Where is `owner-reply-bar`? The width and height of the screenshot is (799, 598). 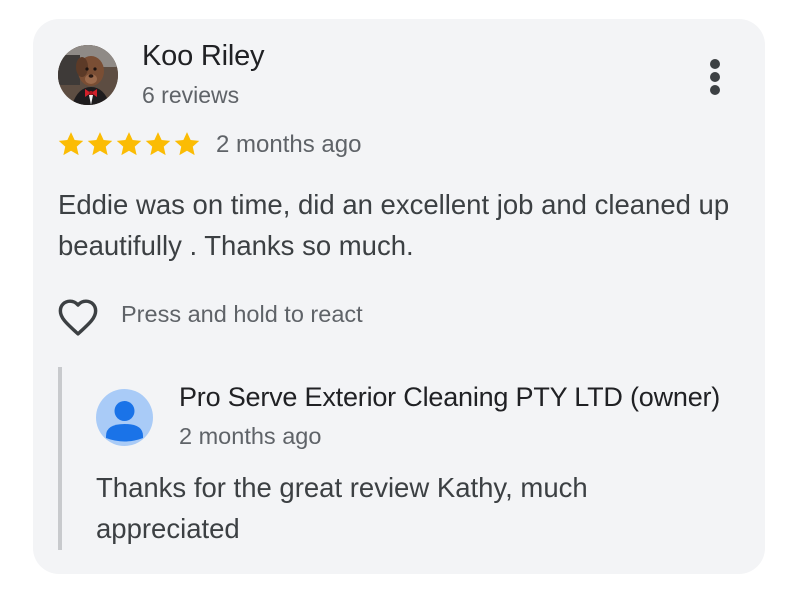 owner-reply-bar is located at coordinates (60, 458).